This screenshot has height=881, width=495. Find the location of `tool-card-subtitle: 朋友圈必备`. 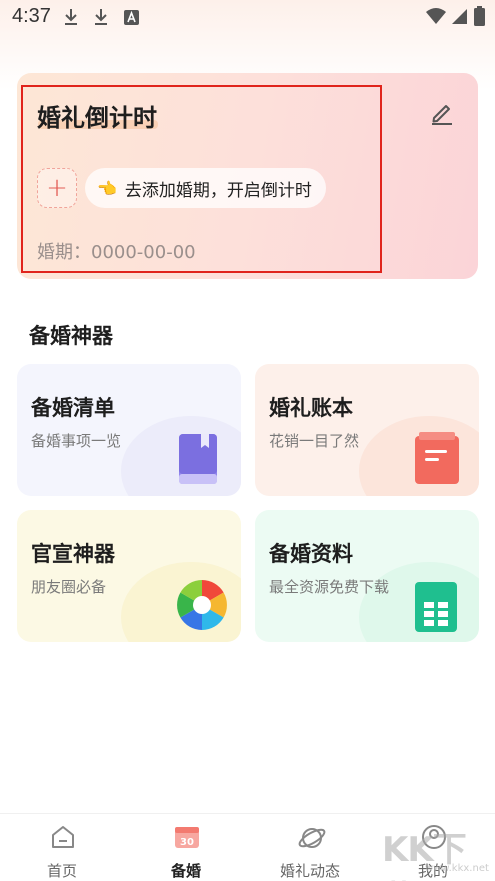

tool-card-subtitle: 朋友圈必备 is located at coordinates (69, 587).